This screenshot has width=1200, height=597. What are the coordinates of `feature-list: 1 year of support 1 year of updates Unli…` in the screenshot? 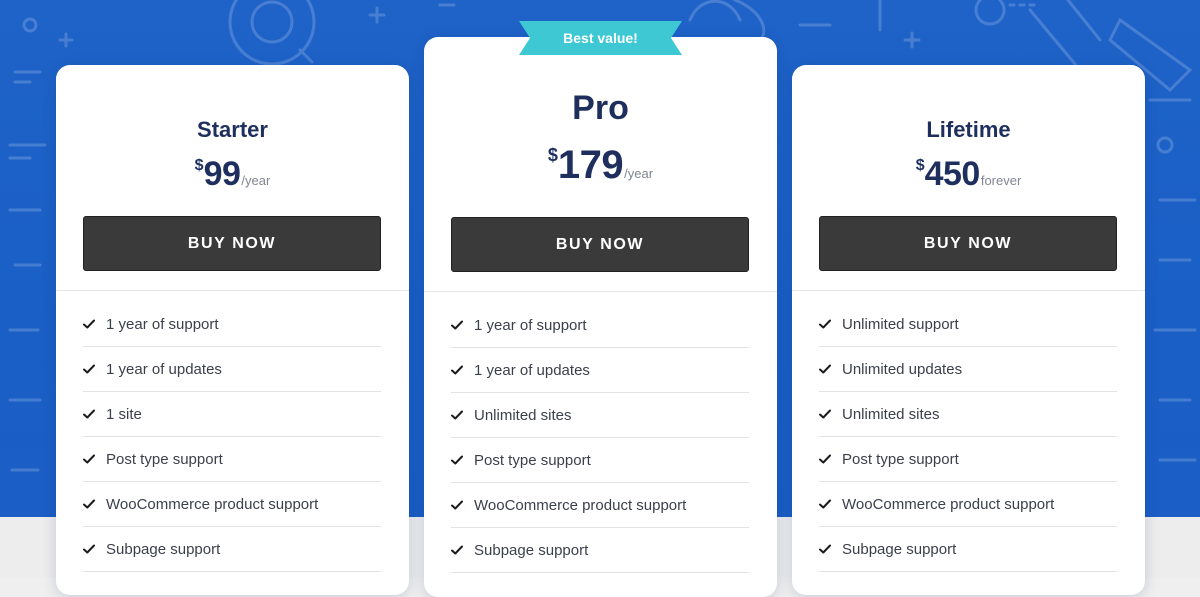 It's located at (600, 438).